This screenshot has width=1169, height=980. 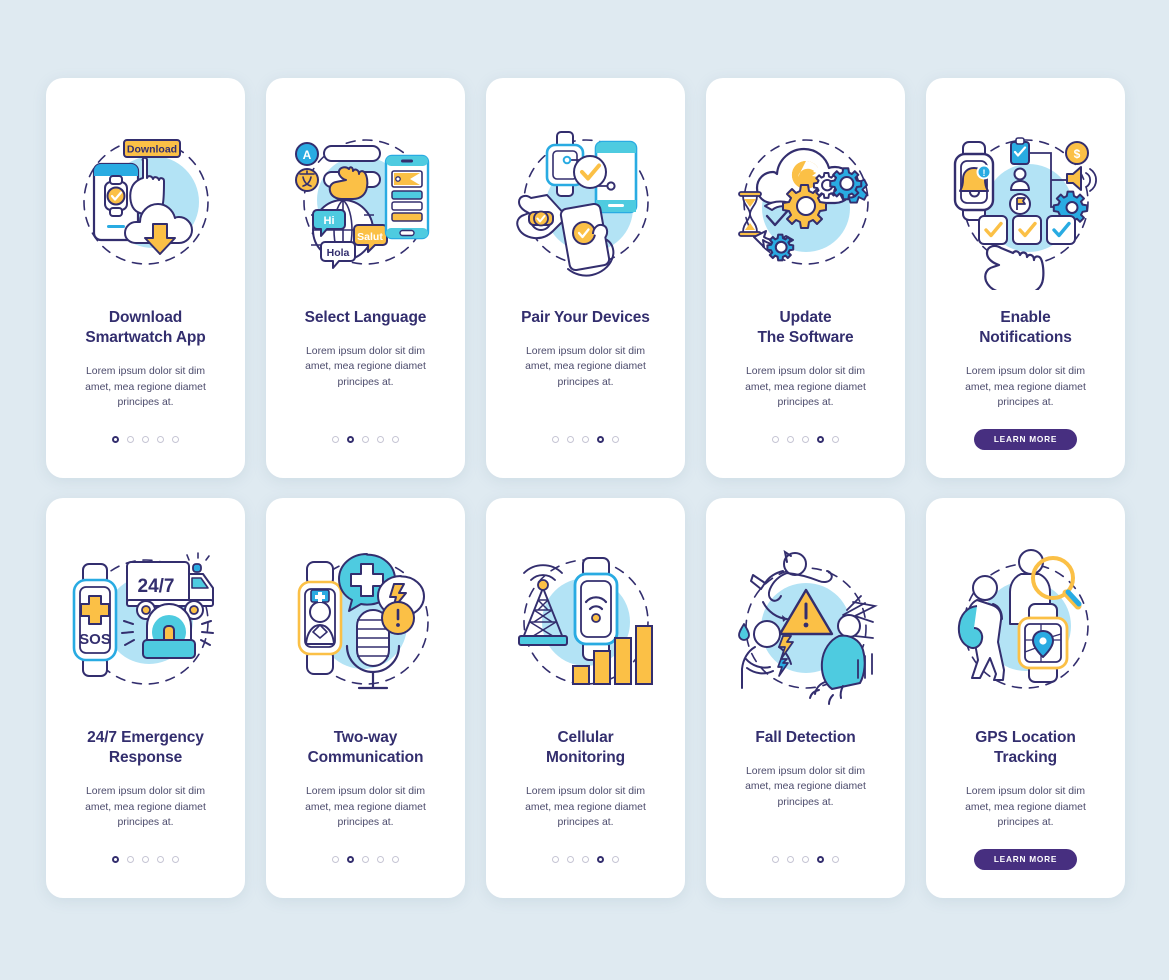 I want to click on card-title: Update The Software, so click(x=805, y=328).